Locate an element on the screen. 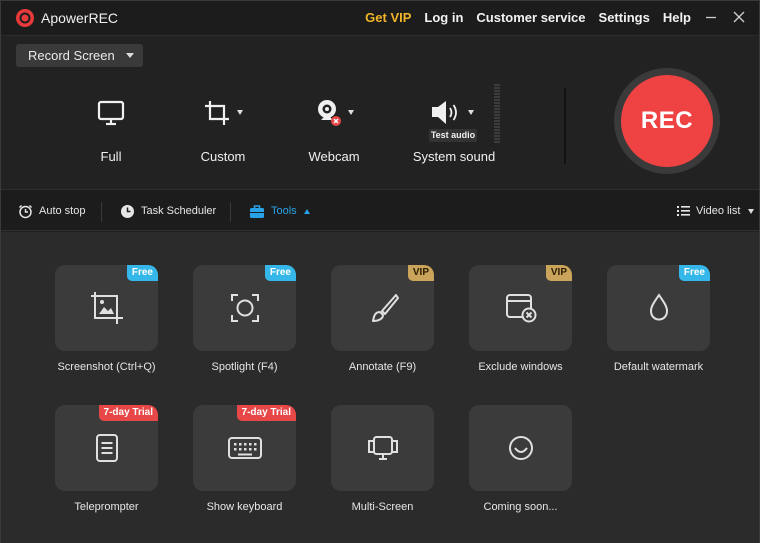  customer-service-link: Customer service is located at coordinates (530, 17).